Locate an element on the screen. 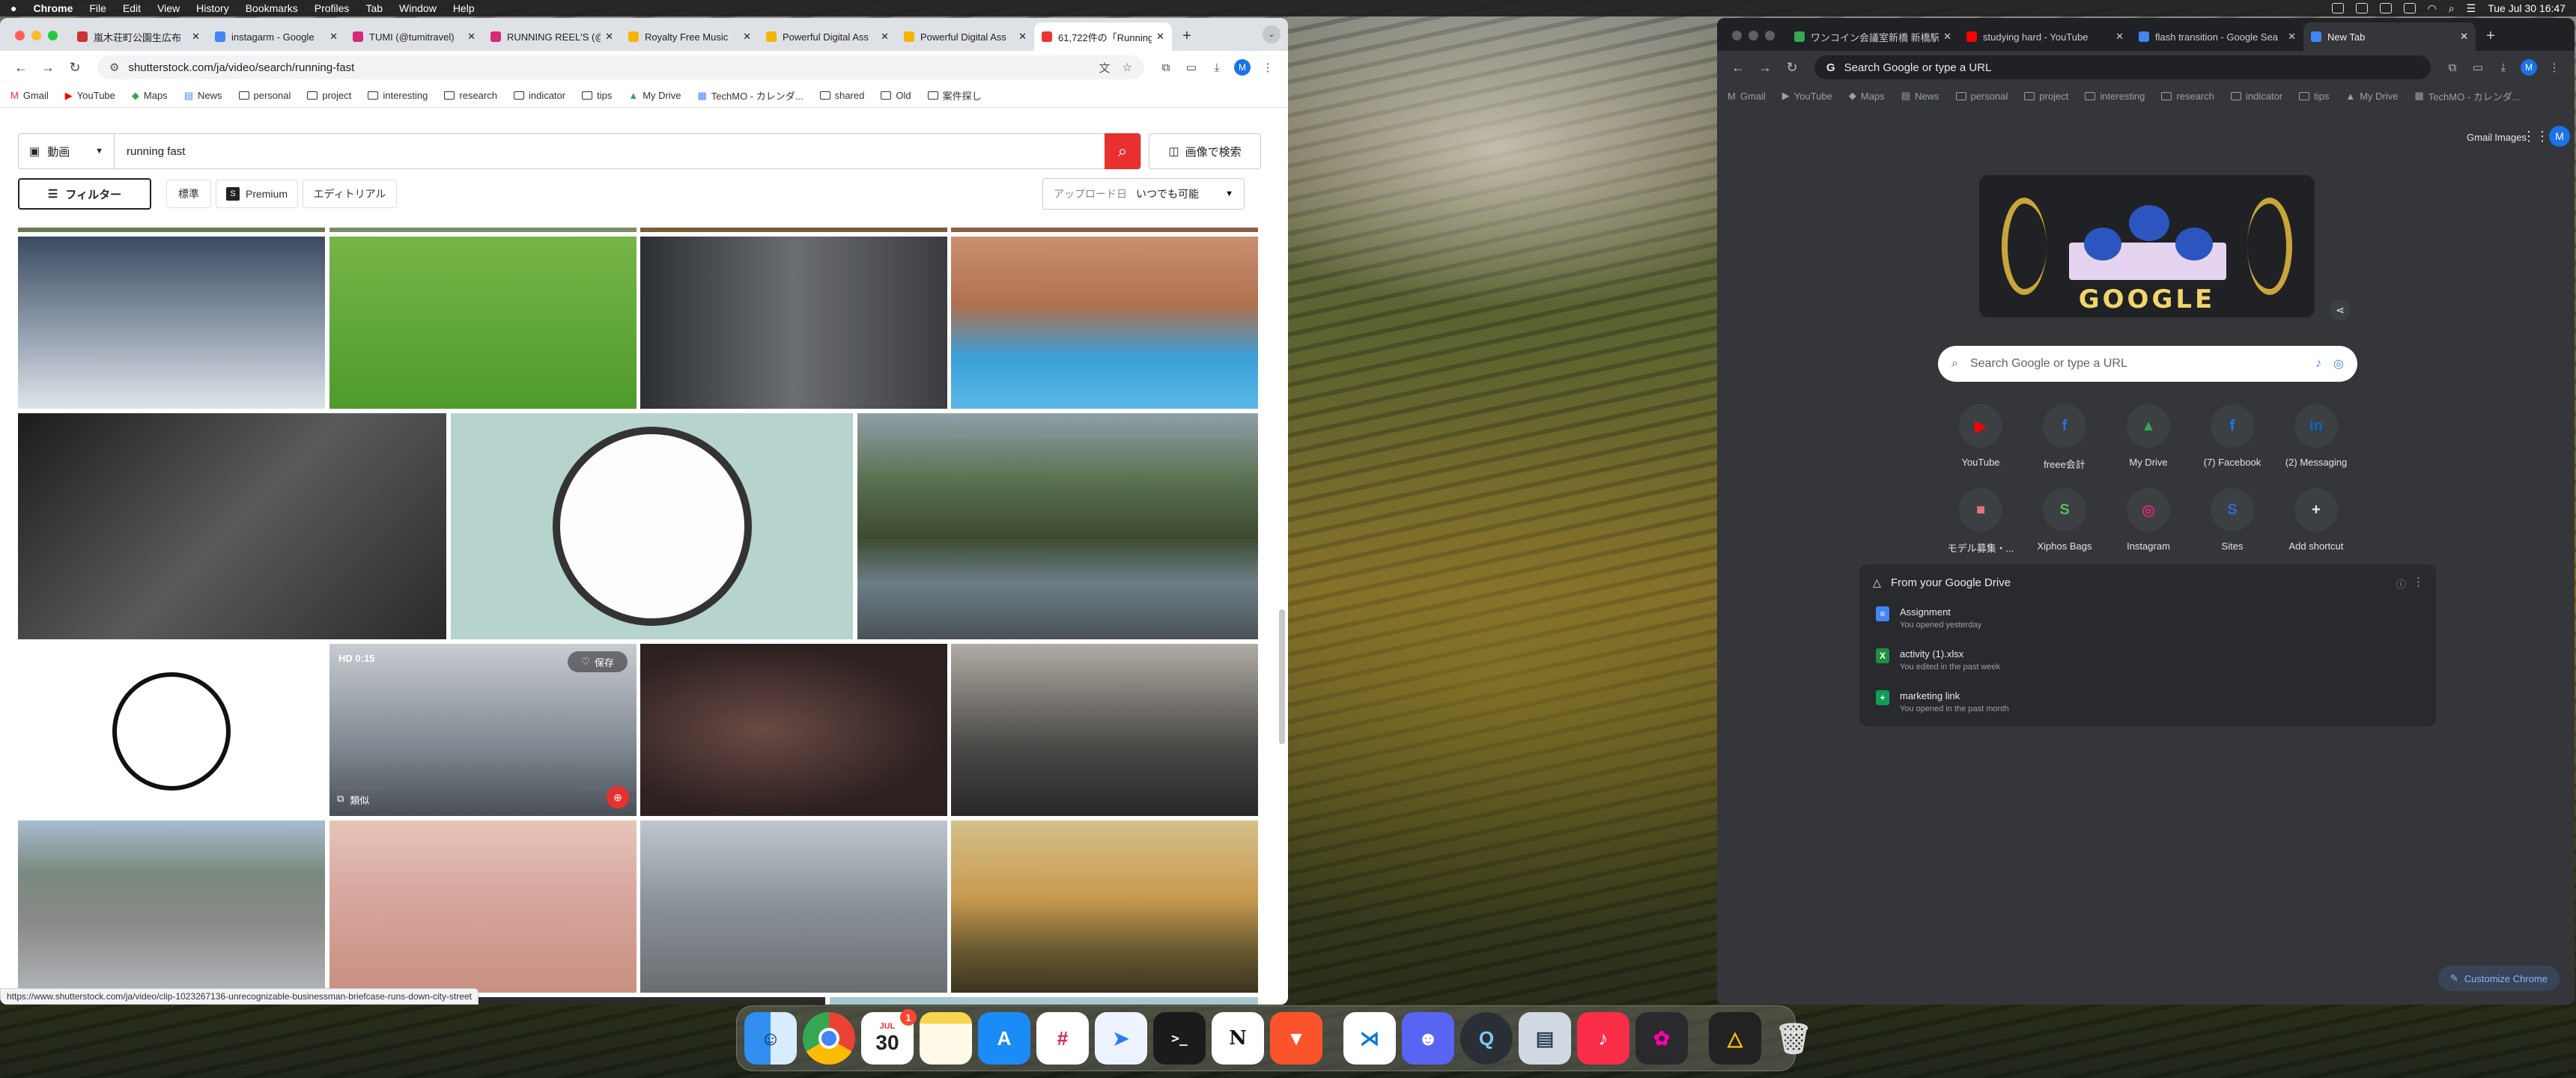  tab: TUMI (@tumitravel) ✕ is located at coordinates (414, 36).